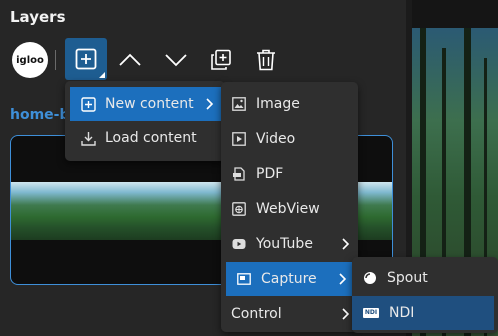 This screenshot has height=336, width=498. I want to click on menu-item-label: Control, so click(256, 314).